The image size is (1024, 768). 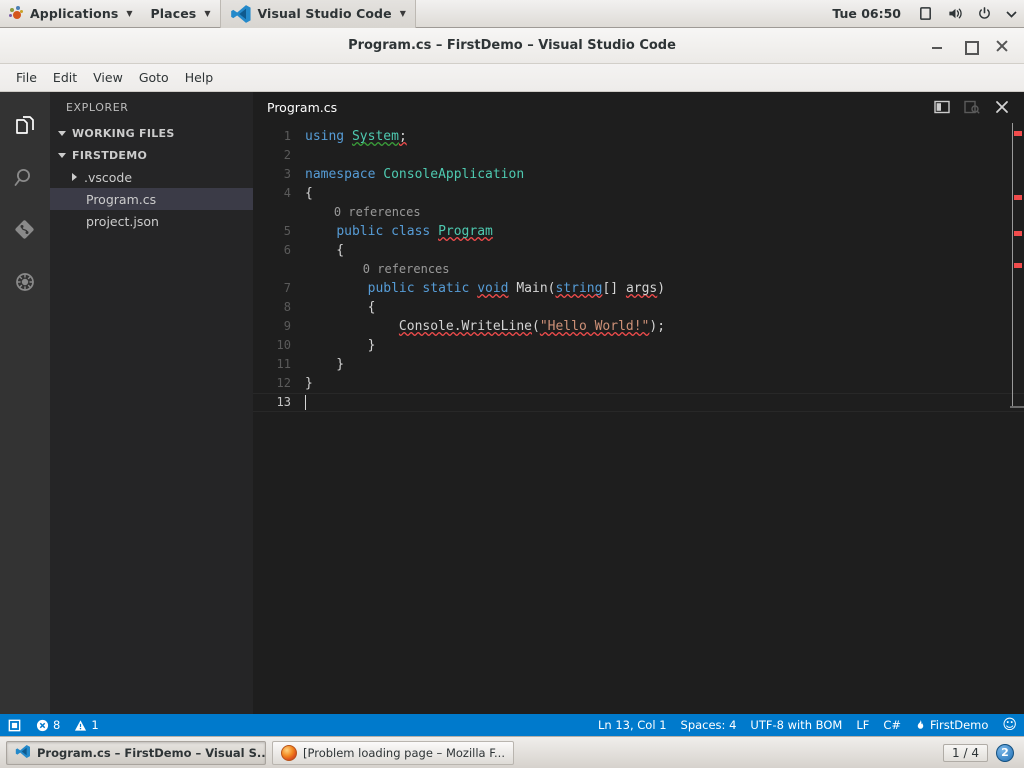 What do you see at coordinates (970, 46) in the screenshot?
I see `maximize-button` at bounding box center [970, 46].